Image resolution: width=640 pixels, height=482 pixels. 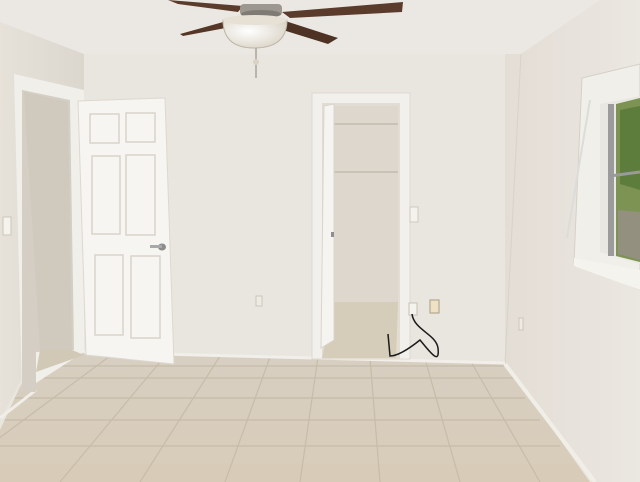 What do you see at coordinates (259, 301) in the screenshot?
I see `wall-plate` at bounding box center [259, 301].